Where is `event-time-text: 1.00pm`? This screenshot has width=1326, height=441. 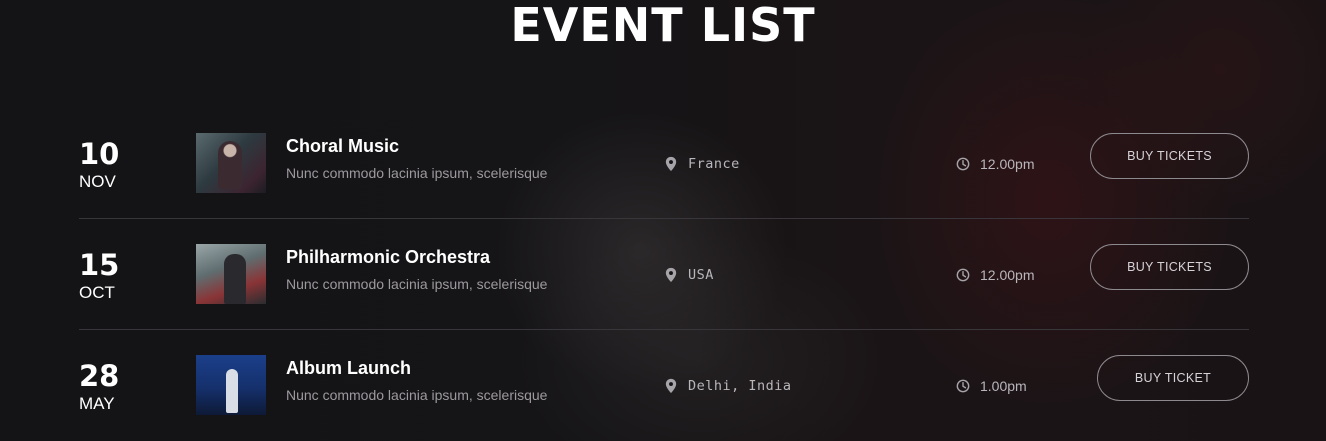
event-time-text: 1.00pm is located at coordinates (1003, 386).